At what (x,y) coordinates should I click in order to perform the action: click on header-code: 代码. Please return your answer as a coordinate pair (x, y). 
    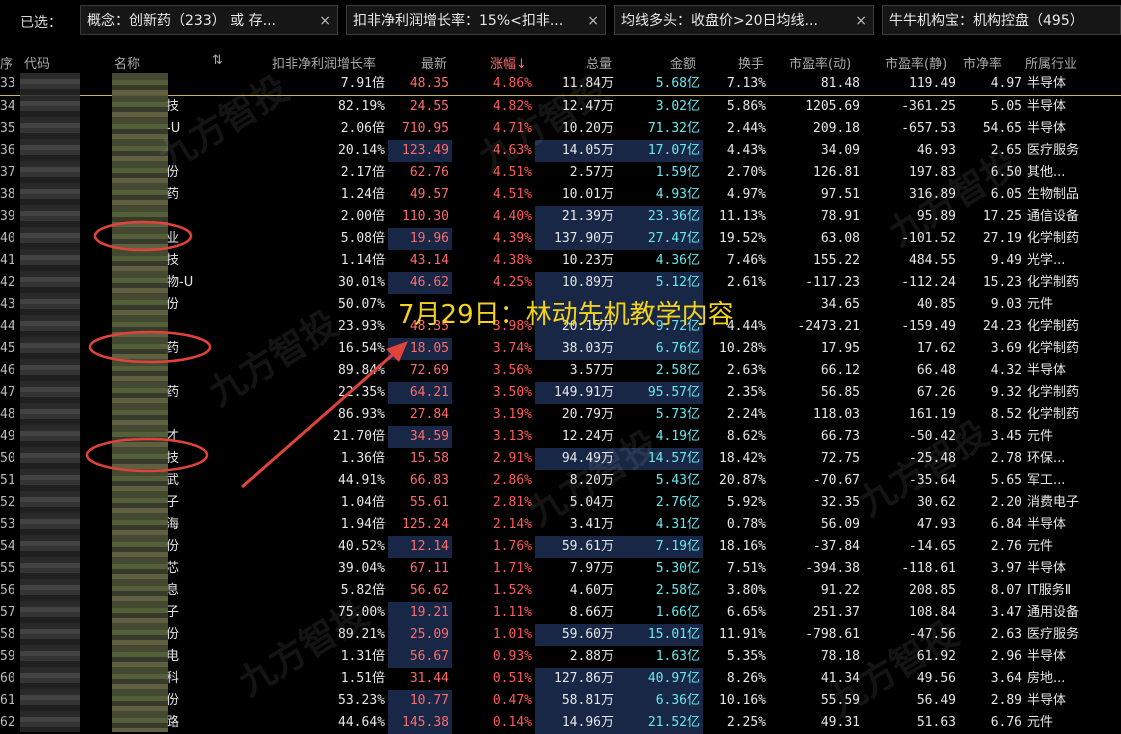
    Looking at the image, I should click on (37, 62).